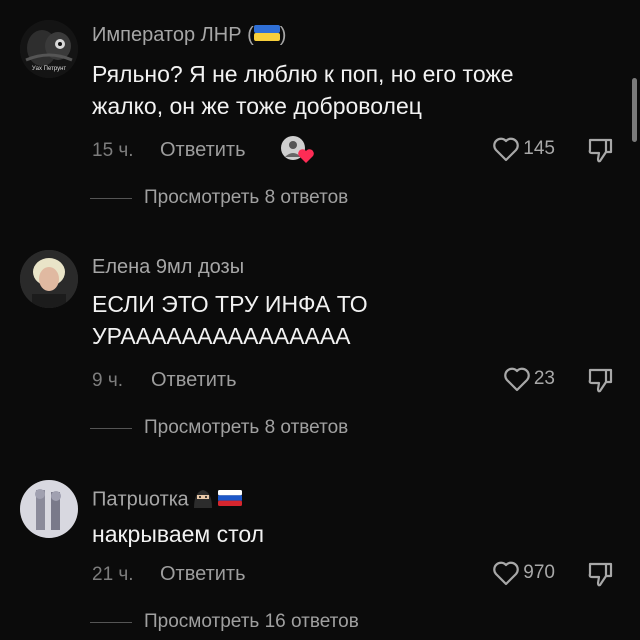 The image size is (640, 640). Describe the element at coordinates (539, 572) in the screenshot. I see `like-count: 970` at that location.